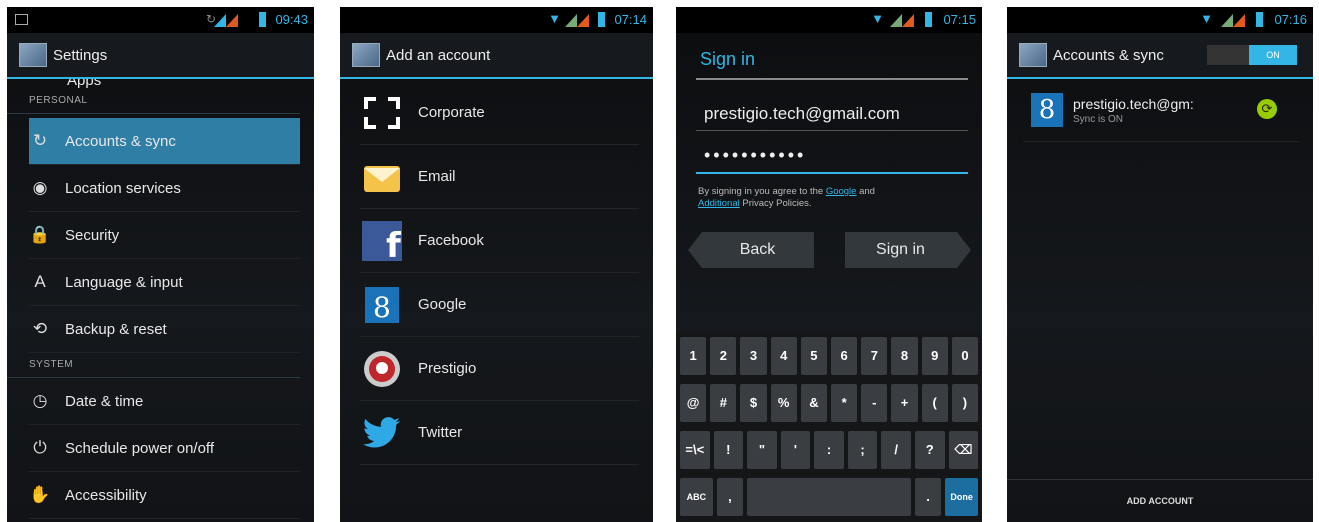 The width and height of the screenshot is (1319, 522). What do you see at coordinates (730, 496) in the screenshot?
I see `comma-key: ,` at bounding box center [730, 496].